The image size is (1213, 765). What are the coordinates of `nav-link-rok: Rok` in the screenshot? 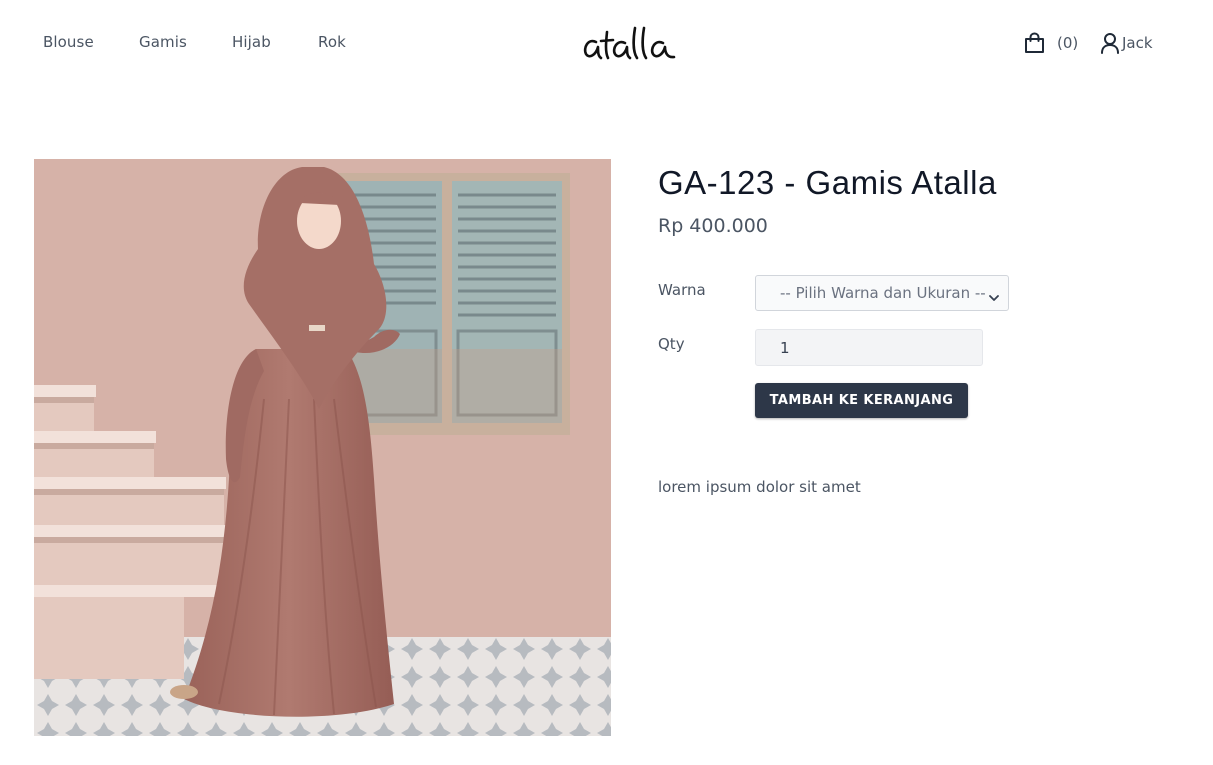 It's located at (332, 42).